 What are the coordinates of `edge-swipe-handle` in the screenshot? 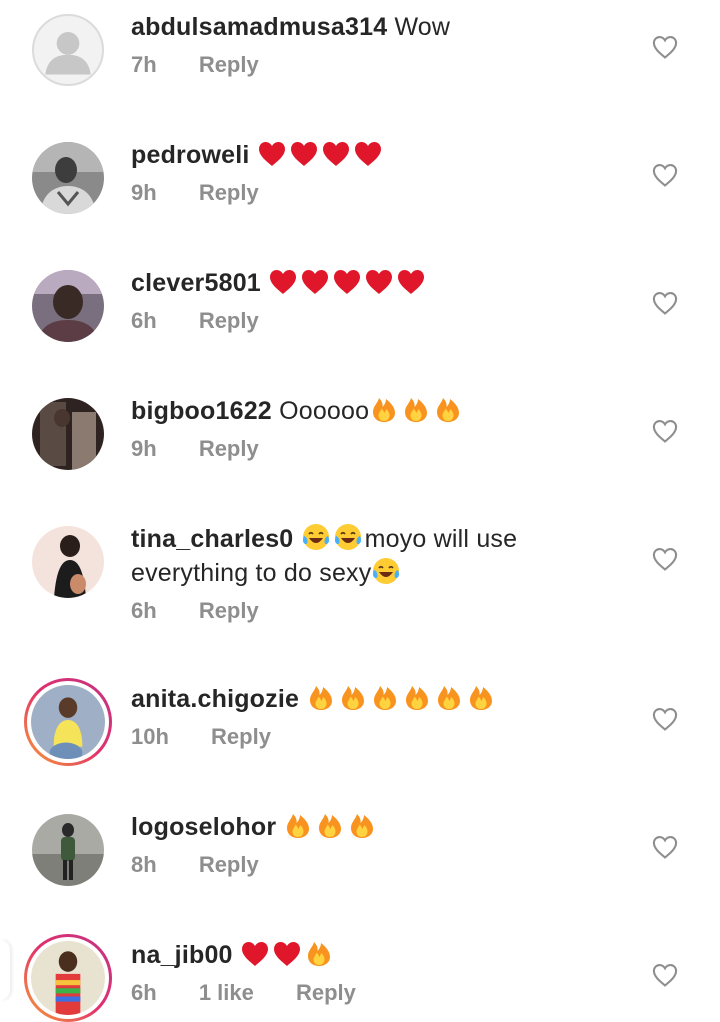 It's located at (5, 970).